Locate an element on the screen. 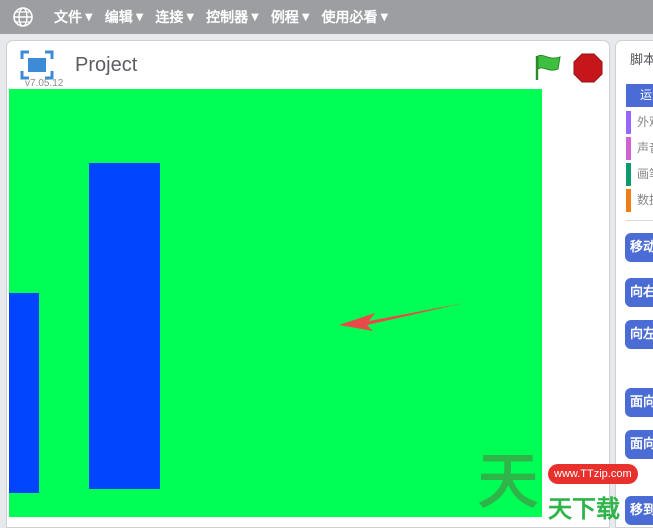 This screenshot has width=653, height=528. globe-icon is located at coordinates (23, 17).